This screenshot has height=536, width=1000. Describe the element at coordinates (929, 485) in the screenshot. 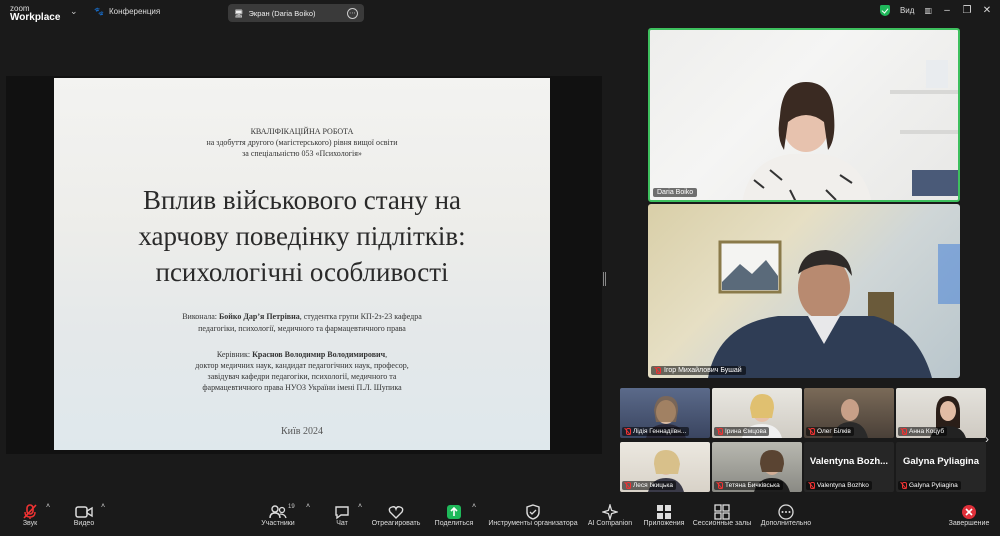

I see `participant-name-tag: Galyna Pyliagina` at that location.